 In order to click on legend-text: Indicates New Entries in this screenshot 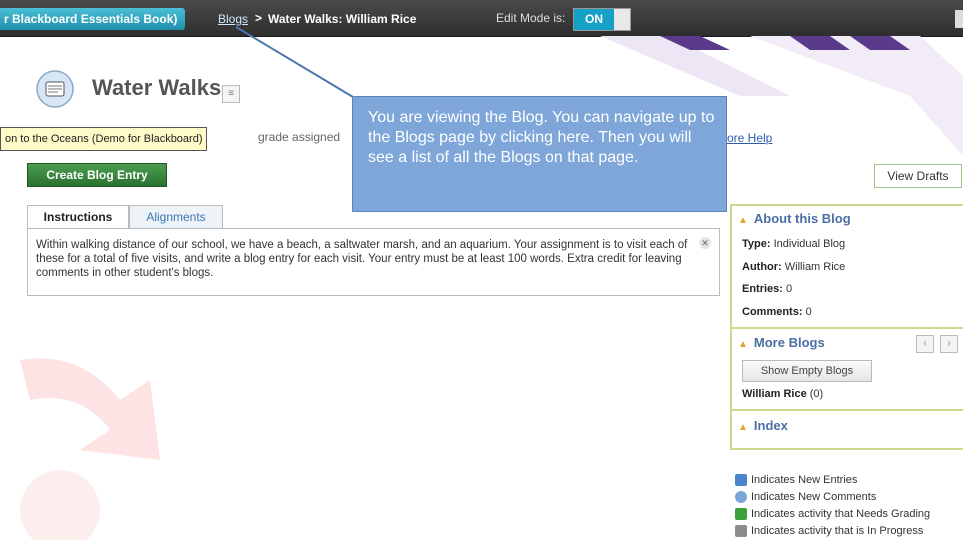, I will do `click(804, 480)`.